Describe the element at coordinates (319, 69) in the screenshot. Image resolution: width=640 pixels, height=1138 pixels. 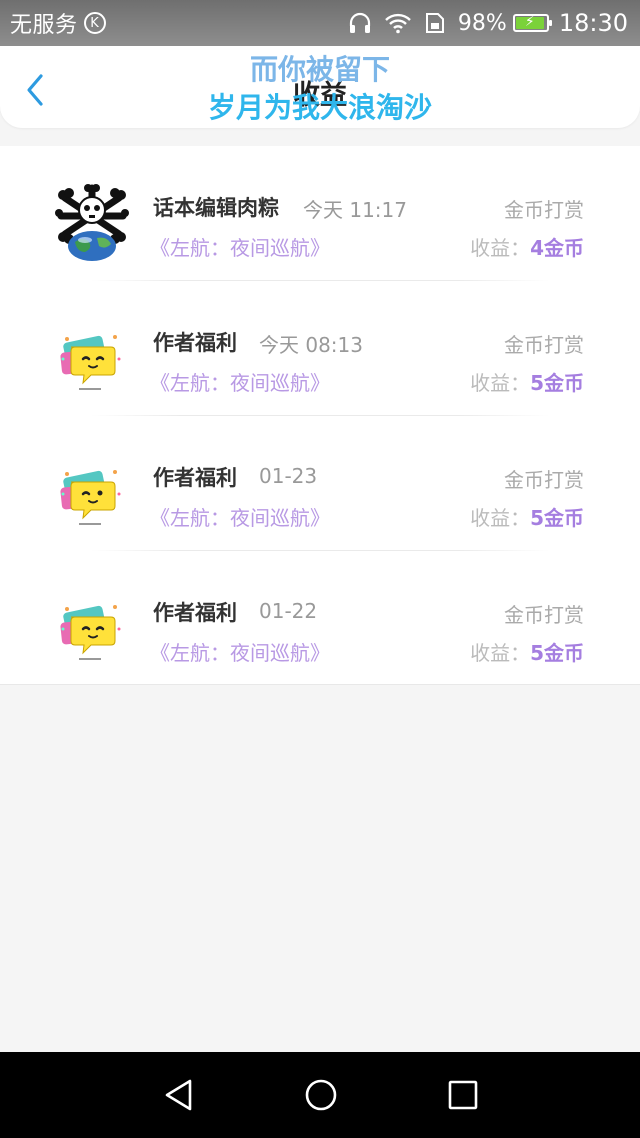
I see `overlay-text-line1: 而你被留下` at that location.